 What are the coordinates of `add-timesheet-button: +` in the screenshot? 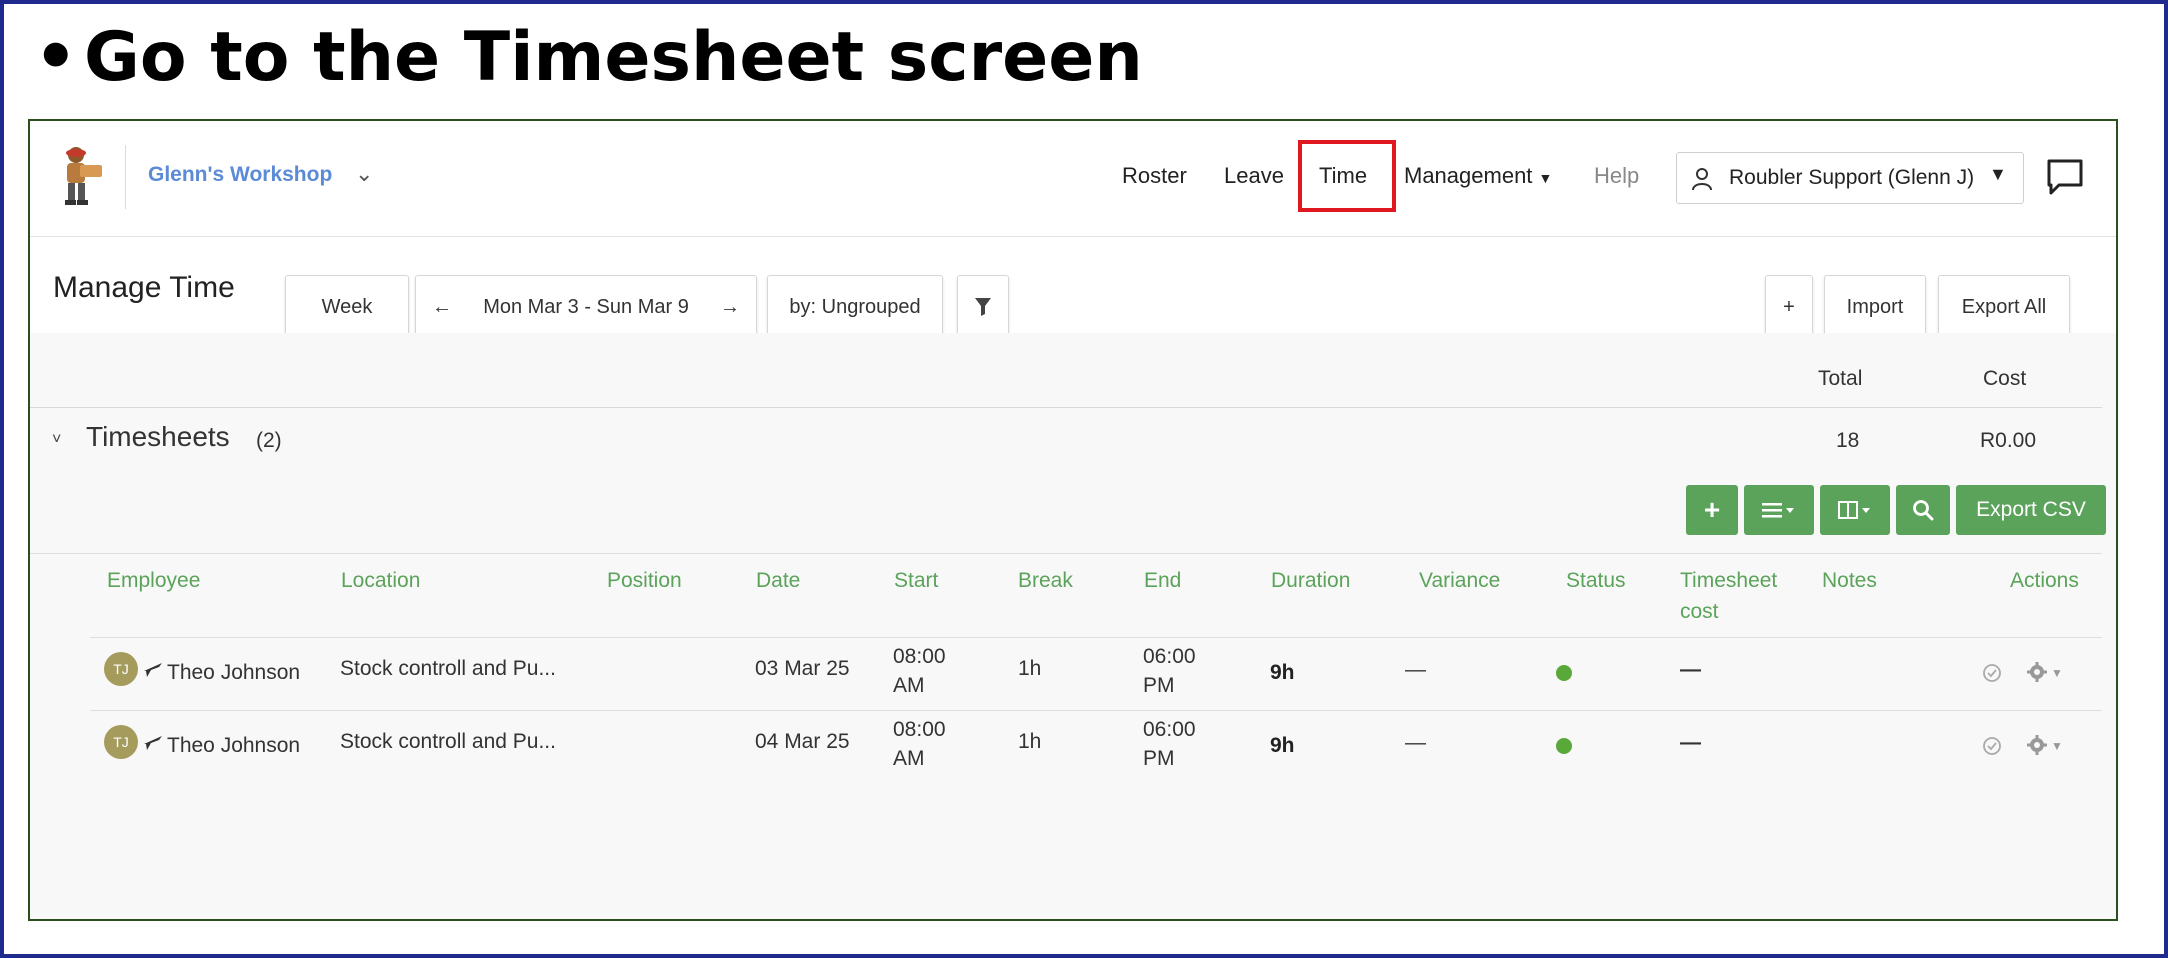 It's located at (1712, 510).